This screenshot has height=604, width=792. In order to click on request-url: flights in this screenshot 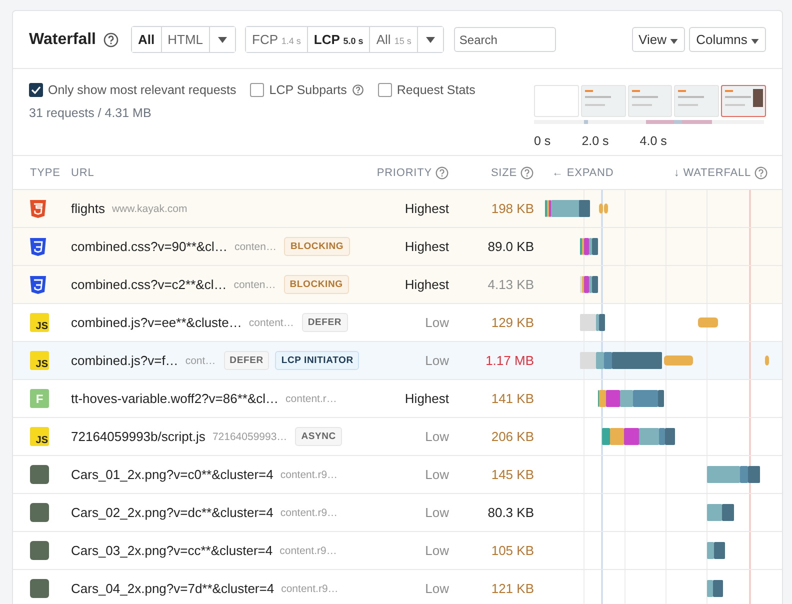, I will do `click(88, 208)`.